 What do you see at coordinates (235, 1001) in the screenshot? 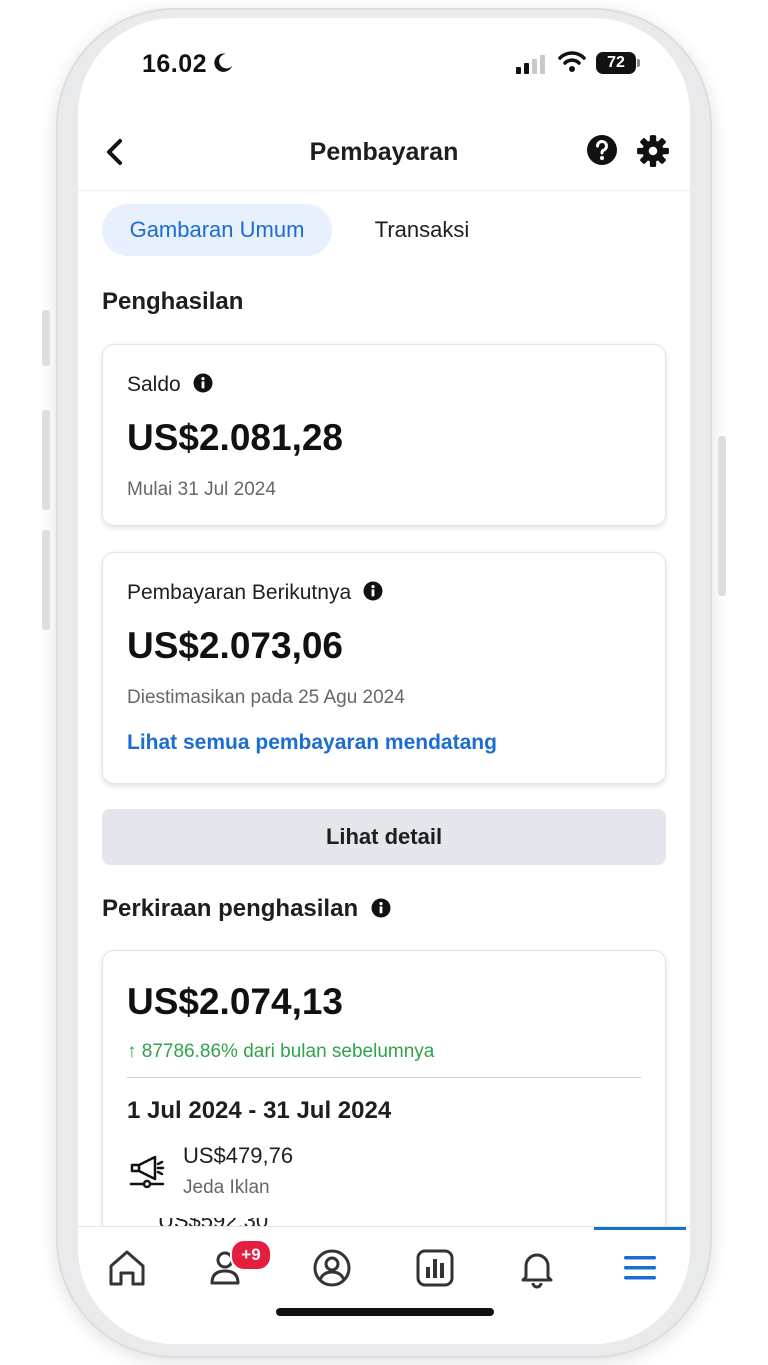
I see `estimated-amount: US$2.074,13` at bounding box center [235, 1001].